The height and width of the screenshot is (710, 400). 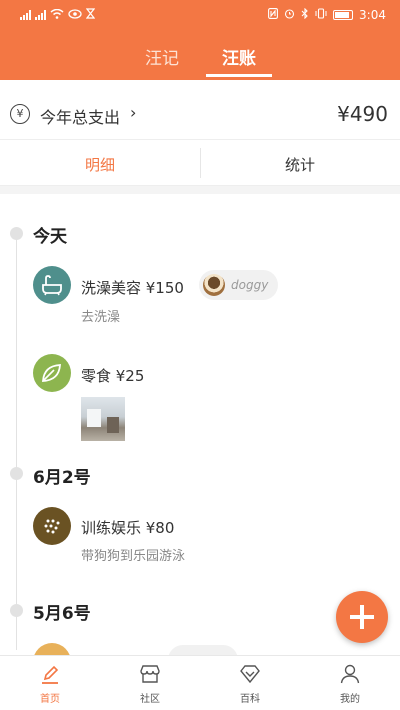 What do you see at coordinates (150, 699) in the screenshot?
I see `nav-label: 社区` at bounding box center [150, 699].